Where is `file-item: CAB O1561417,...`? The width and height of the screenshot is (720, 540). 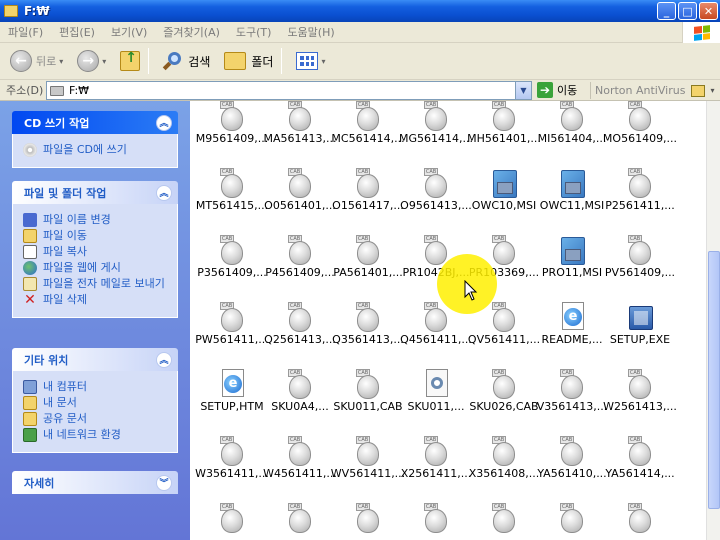 file-item: CAB O1561417,... is located at coordinates (368, 199).